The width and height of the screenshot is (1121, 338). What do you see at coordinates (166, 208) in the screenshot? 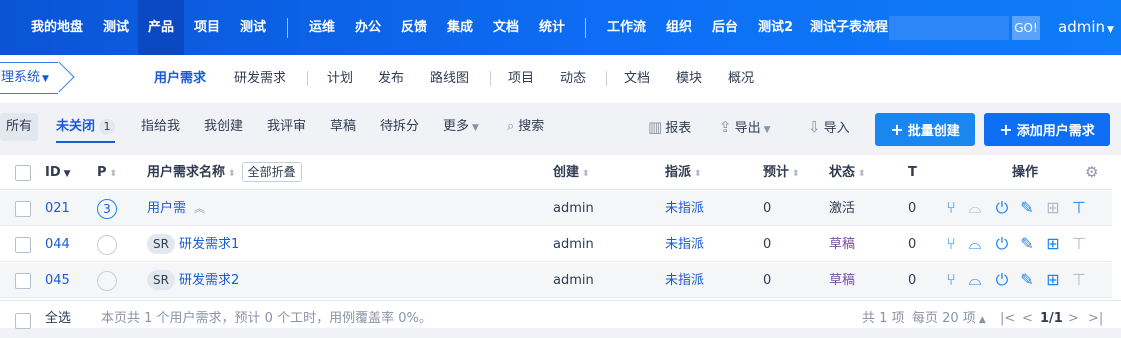
I see `row-name-link: 用户需` at bounding box center [166, 208].